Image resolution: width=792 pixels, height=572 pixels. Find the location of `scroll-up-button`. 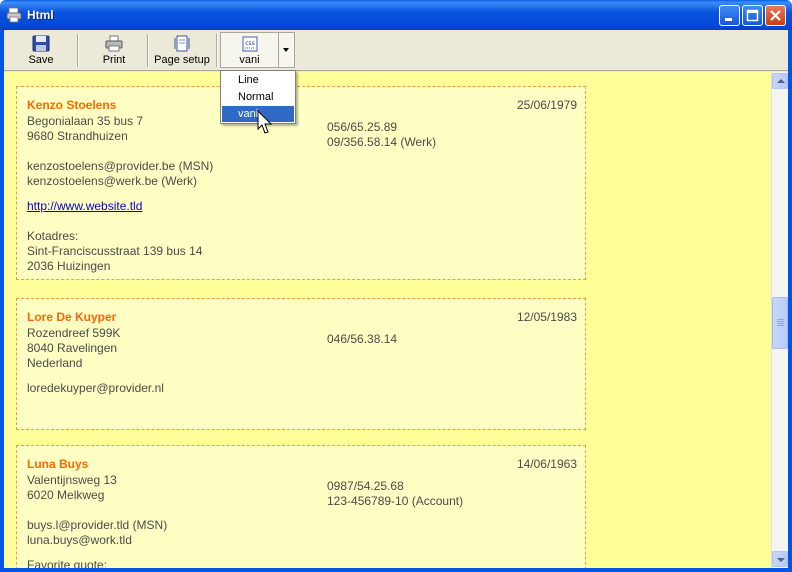

scroll-up-button is located at coordinates (780, 81).